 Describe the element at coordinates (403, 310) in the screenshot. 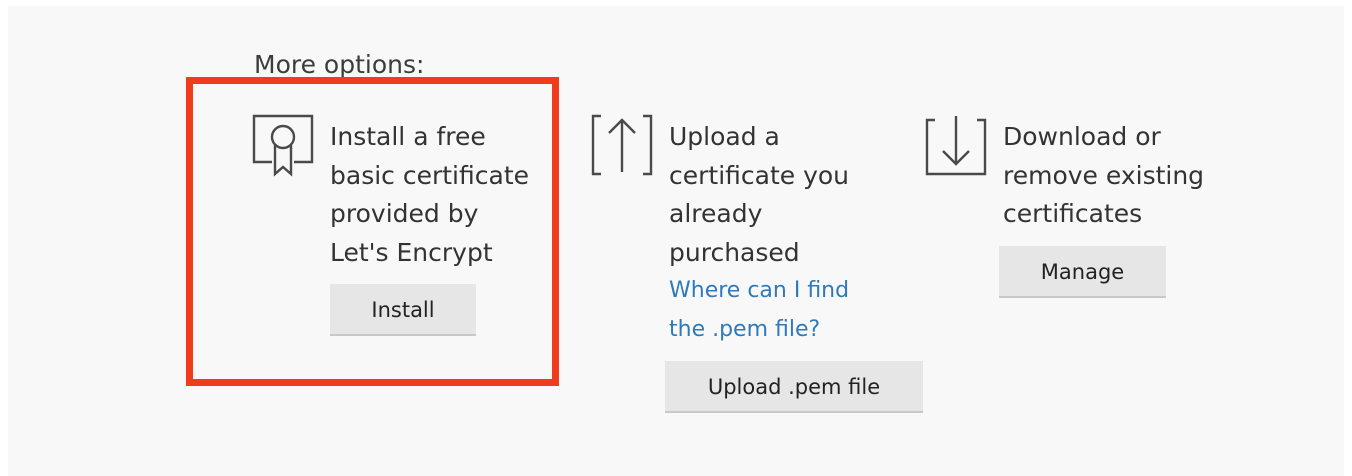

I see `install-button: Install` at that location.